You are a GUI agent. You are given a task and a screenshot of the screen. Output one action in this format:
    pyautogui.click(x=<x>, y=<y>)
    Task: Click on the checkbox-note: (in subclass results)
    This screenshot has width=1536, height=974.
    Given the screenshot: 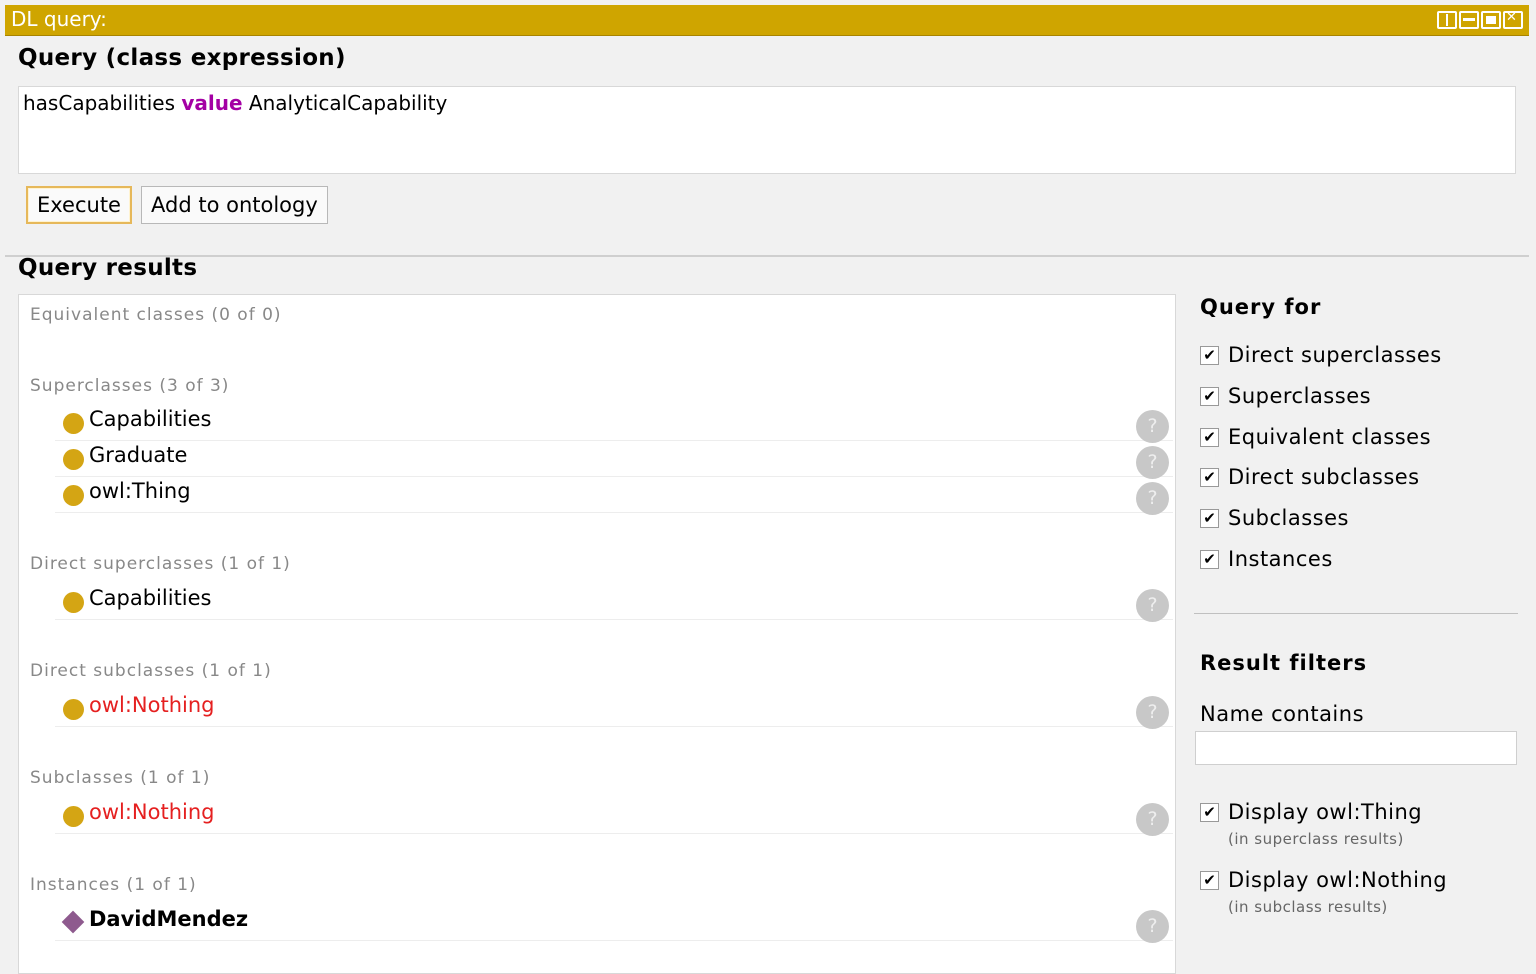 What is the action you would take?
    pyautogui.click(x=1308, y=907)
    